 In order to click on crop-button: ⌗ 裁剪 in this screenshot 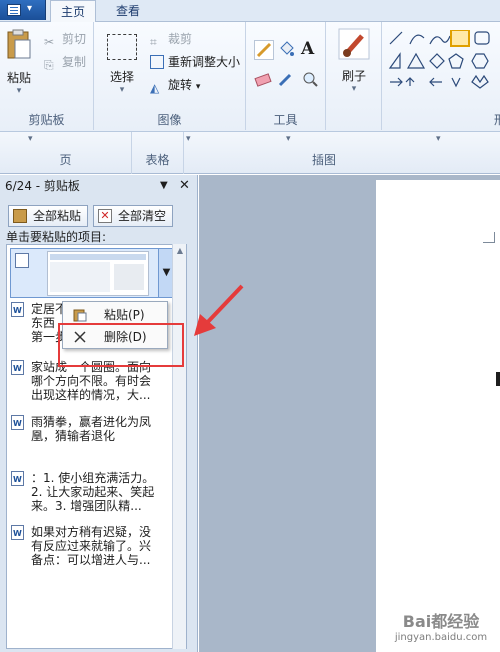, I will do `click(171, 39)`.